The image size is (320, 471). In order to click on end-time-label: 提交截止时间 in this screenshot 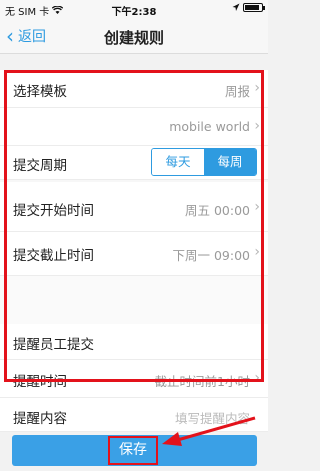, I will do `click(53, 256)`.